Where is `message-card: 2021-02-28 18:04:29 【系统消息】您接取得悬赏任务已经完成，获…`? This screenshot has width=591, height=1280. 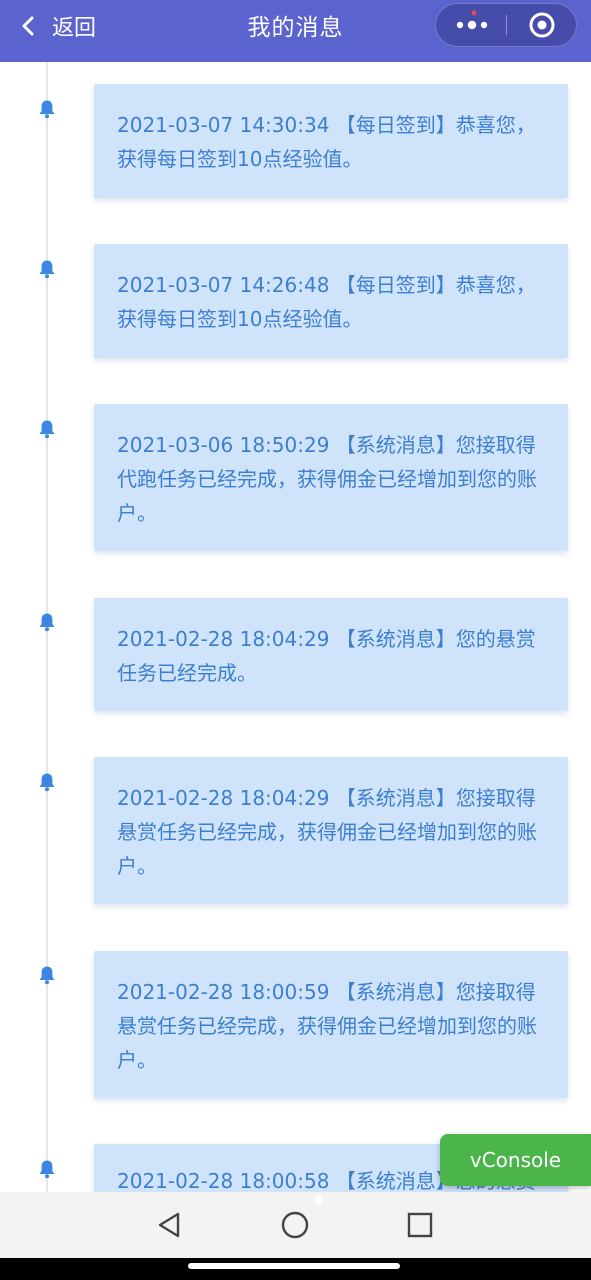 message-card: 2021-02-28 18:04:29 【系统消息】您接取得悬赏任务已经完成，获… is located at coordinates (331, 830).